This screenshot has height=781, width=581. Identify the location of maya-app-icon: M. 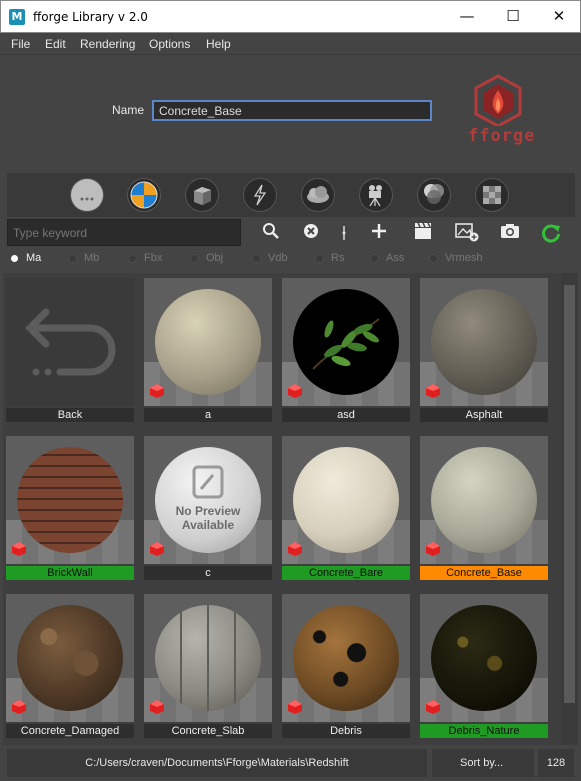
(17, 17).